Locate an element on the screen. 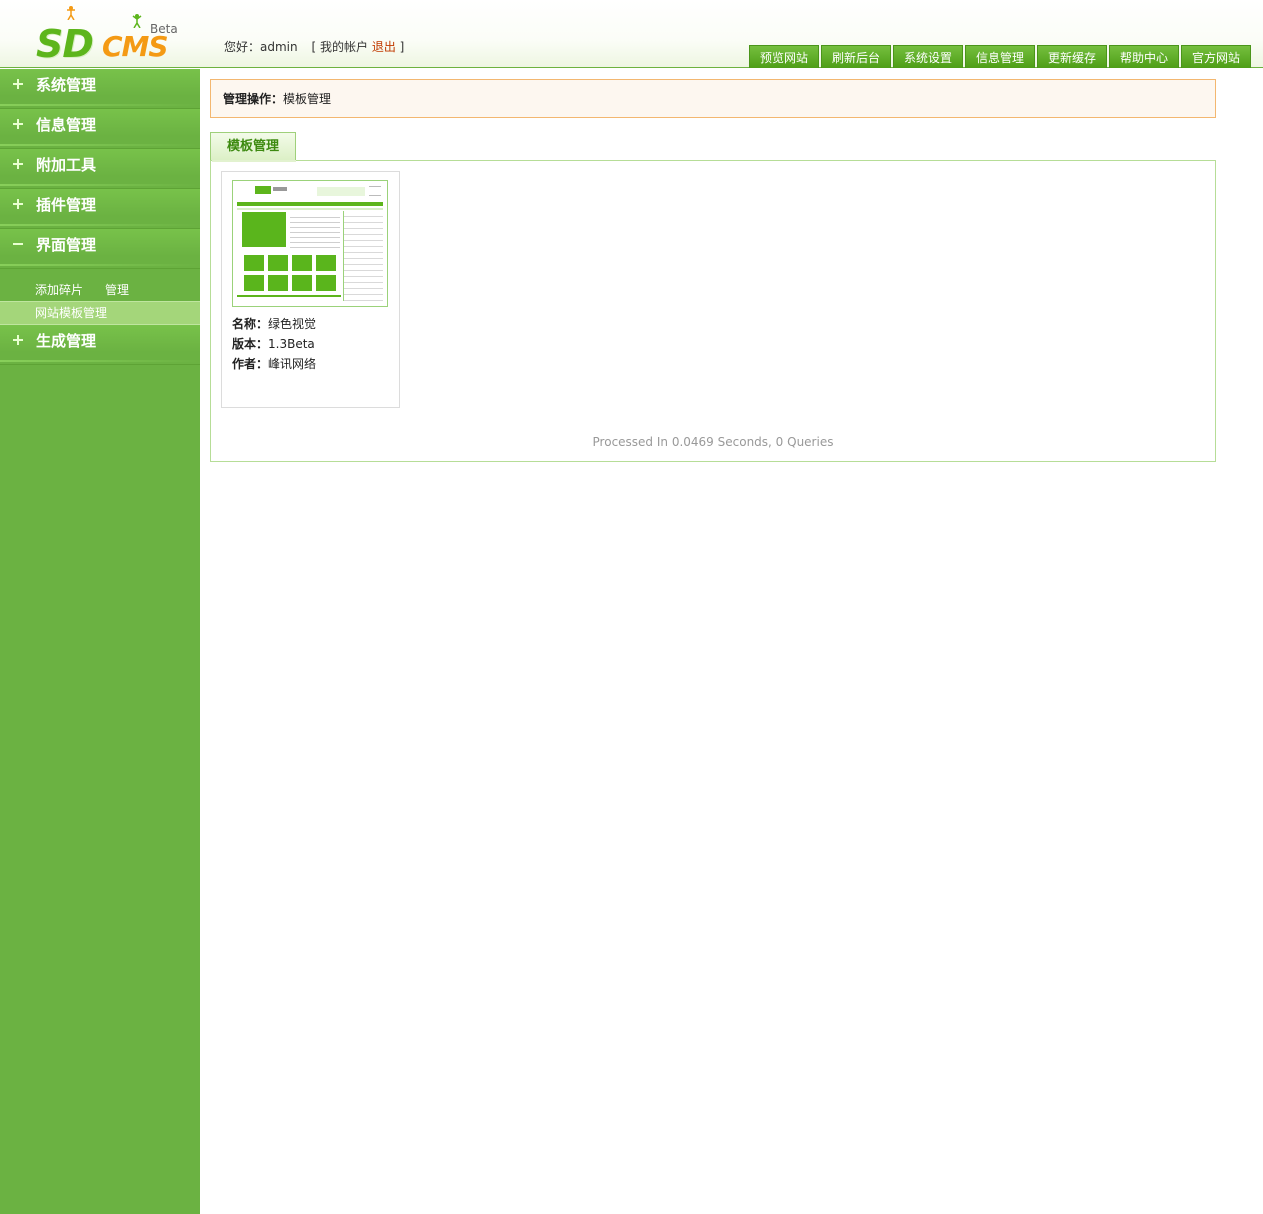  sidebar-submenu-interface: 添加碎片 管理 网站模板管理 is located at coordinates (100, 297).